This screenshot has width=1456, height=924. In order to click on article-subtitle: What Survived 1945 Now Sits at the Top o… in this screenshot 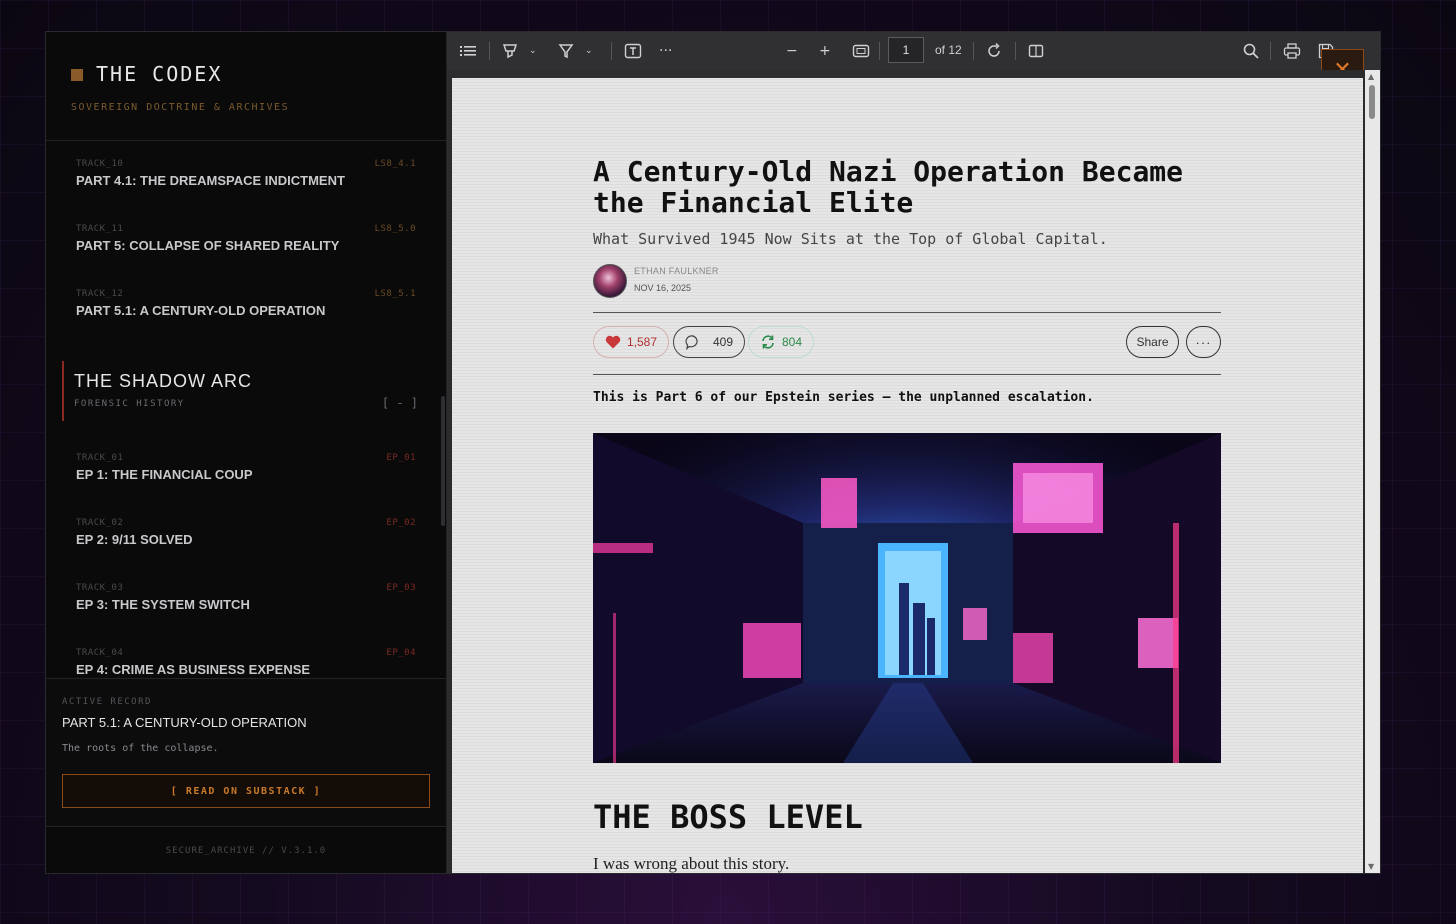, I will do `click(850, 239)`.